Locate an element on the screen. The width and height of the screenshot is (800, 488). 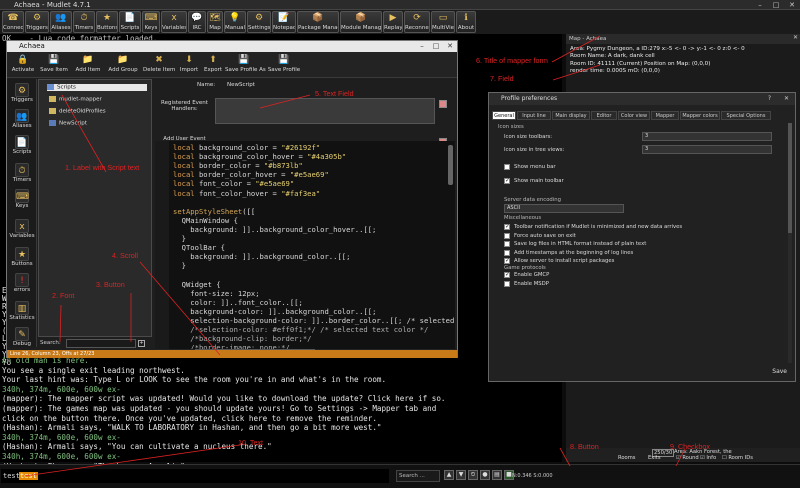
sidebar-scripts-button: 📄 Scripts is located at coordinates (22, 145).